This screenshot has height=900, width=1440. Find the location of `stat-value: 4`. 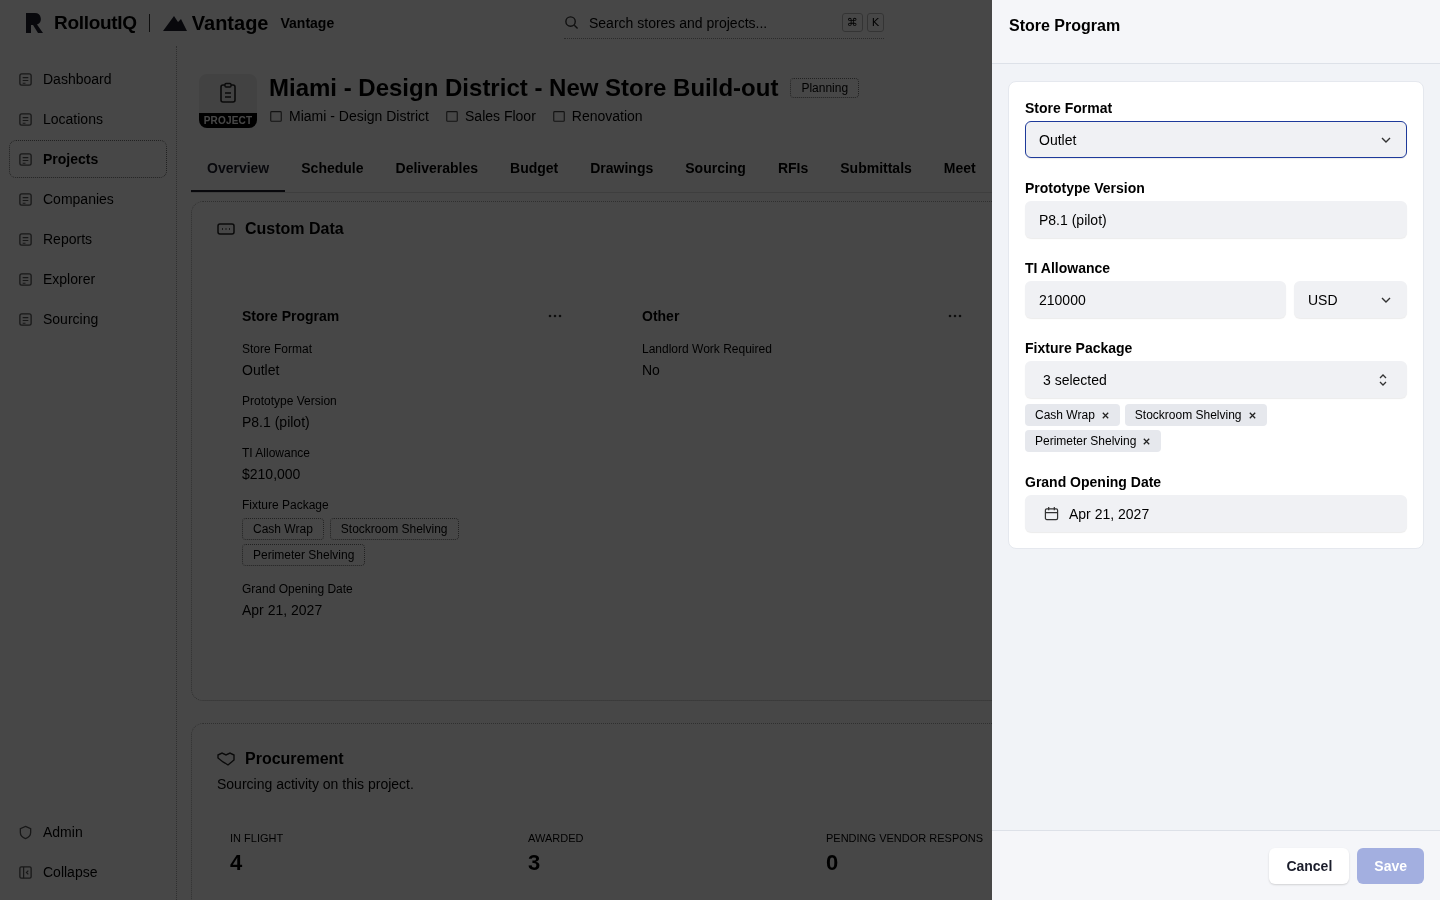

stat-value: 4 is located at coordinates (237, 863).